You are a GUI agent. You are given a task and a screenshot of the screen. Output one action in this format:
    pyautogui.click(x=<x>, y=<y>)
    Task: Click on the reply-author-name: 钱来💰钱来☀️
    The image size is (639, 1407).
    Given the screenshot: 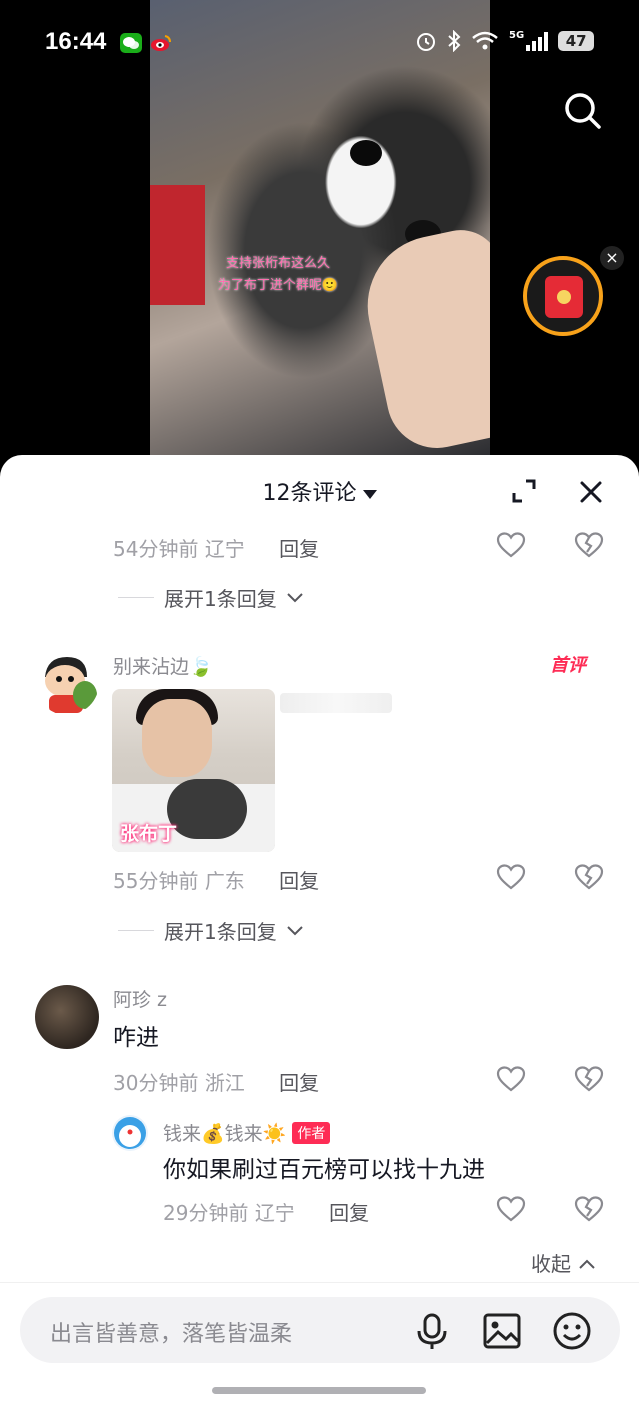 What is the action you would take?
    pyautogui.click(x=225, y=1134)
    